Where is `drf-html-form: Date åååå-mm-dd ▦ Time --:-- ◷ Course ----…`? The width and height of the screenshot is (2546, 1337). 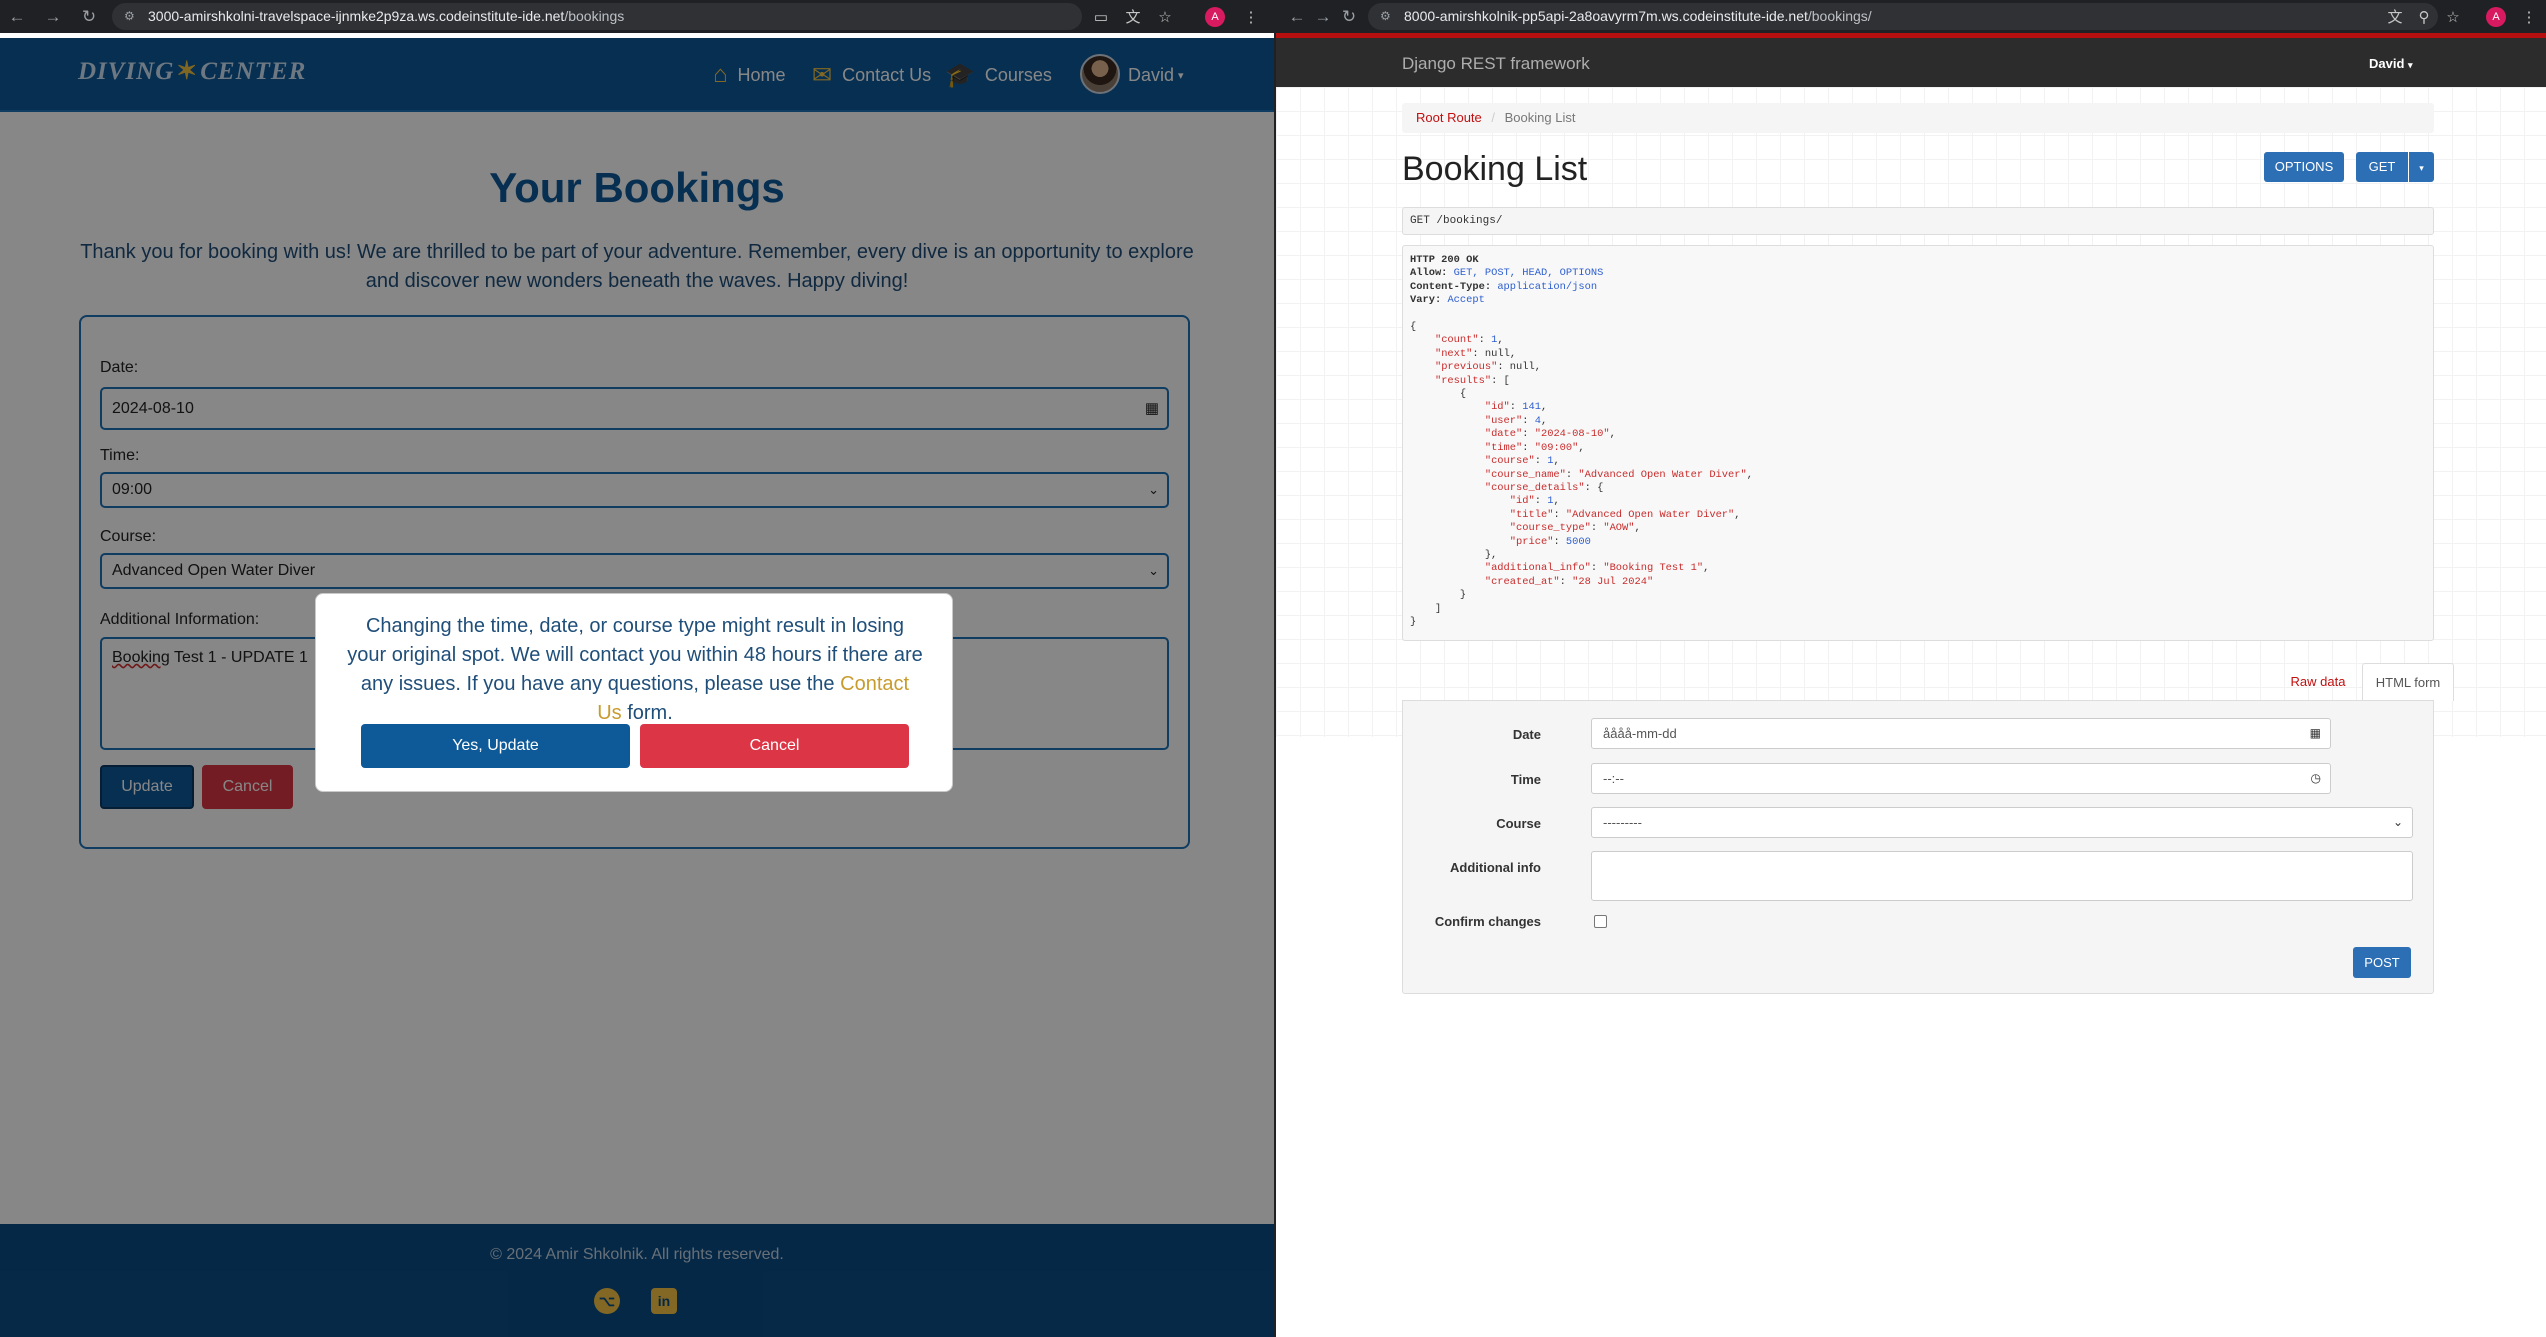 drf-html-form: Date åååå-mm-dd ▦ Time --:-- ◷ Course ----… is located at coordinates (1918, 847).